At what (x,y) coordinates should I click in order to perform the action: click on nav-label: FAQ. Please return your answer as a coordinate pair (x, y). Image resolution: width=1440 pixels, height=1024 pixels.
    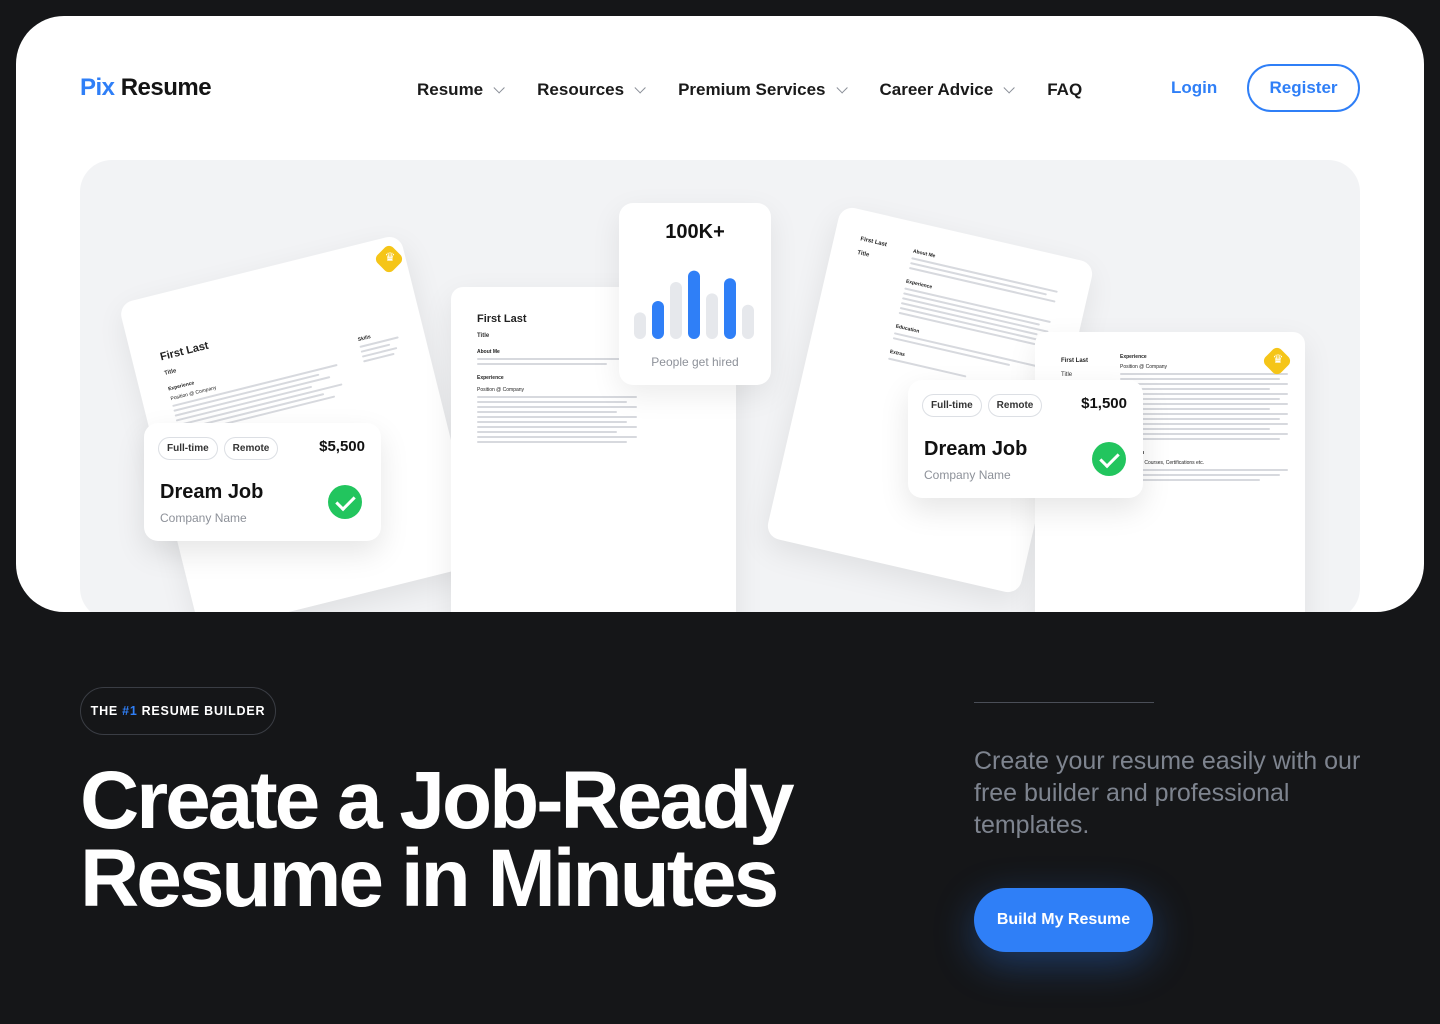
    Looking at the image, I should click on (1065, 89).